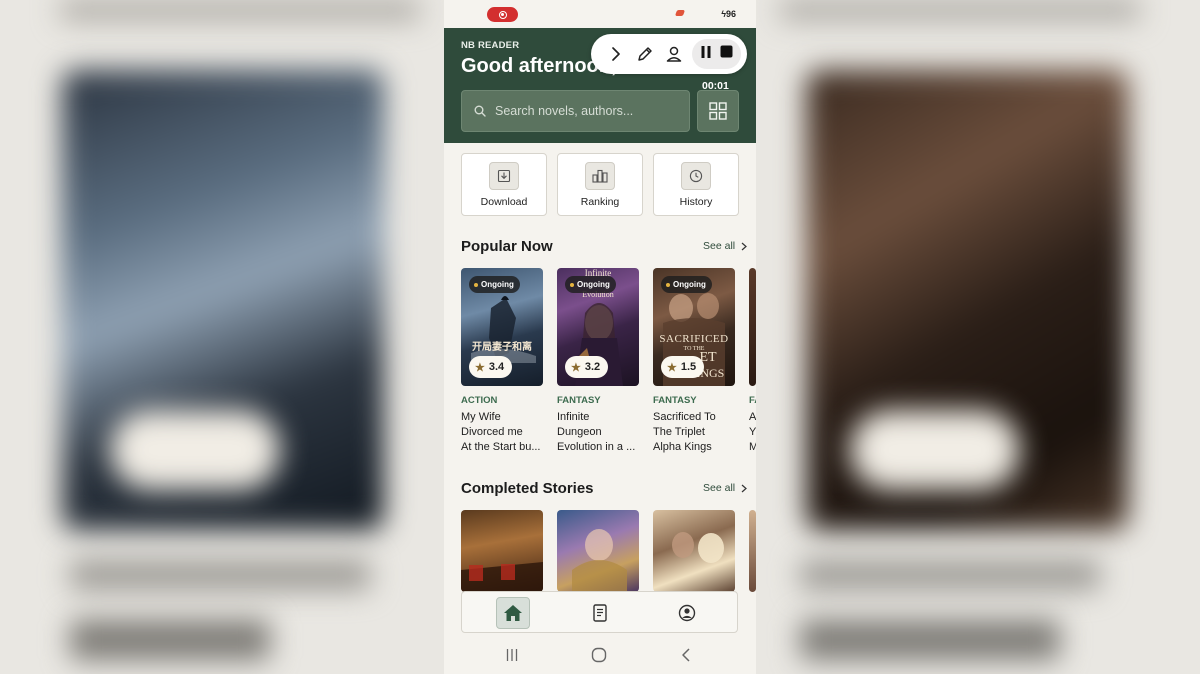 The height and width of the screenshot is (674, 1200). What do you see at coordinates (752, 400) in the screenshot?
I see `book-genre: FA` at bounding box center [752, 400].